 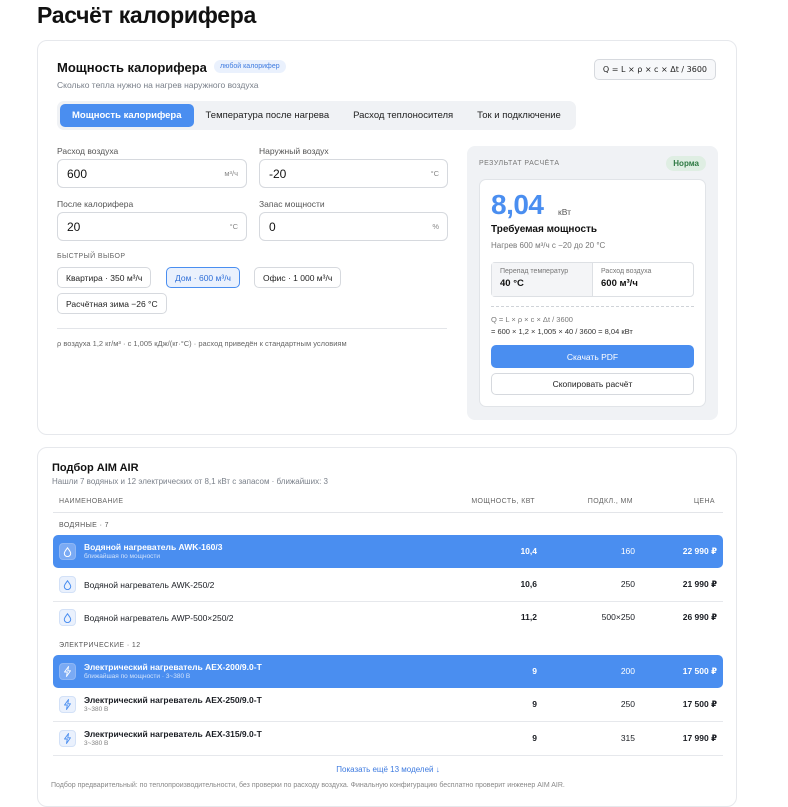 What do you see at coordinates (153, 547) in the screenshot?
I see `row-name: Водяной нагреватель AWK-160/3` at bounding box center [153, 547].